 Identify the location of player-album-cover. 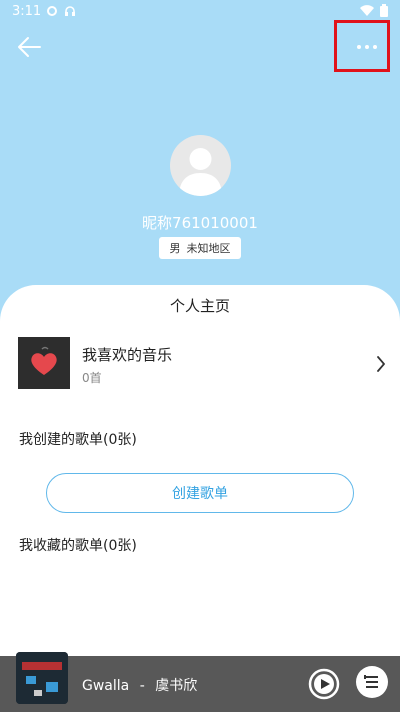
(42, 678).